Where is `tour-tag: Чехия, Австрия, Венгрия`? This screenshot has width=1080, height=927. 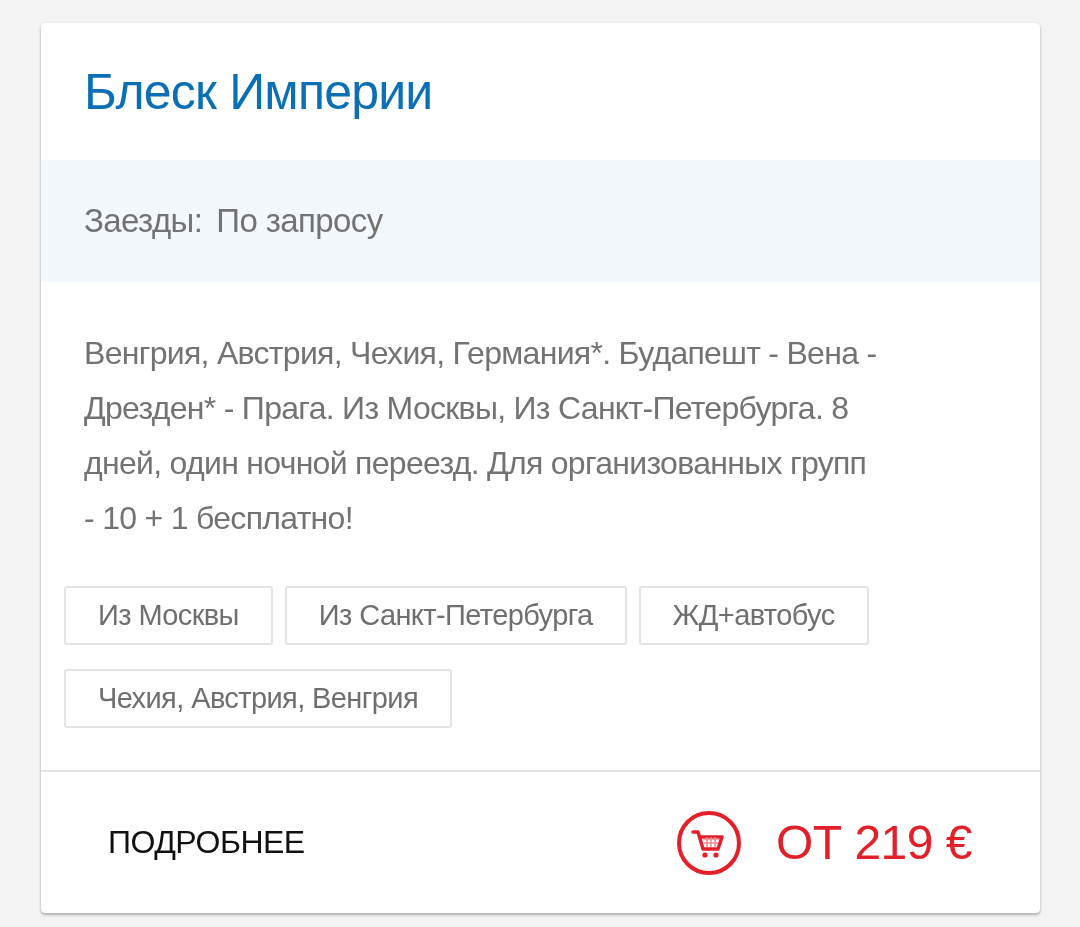 tour-tag: Чехия, Австрия, Венгрия is located at coordinates (258, 698).